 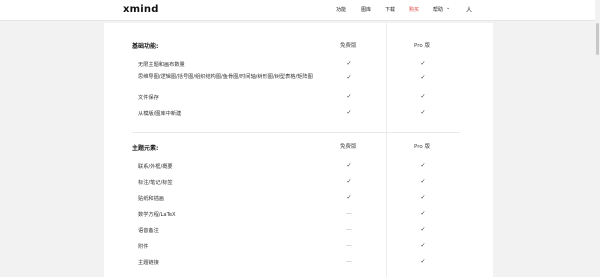 I want to click on section-divider, so click(x=296, y=132).